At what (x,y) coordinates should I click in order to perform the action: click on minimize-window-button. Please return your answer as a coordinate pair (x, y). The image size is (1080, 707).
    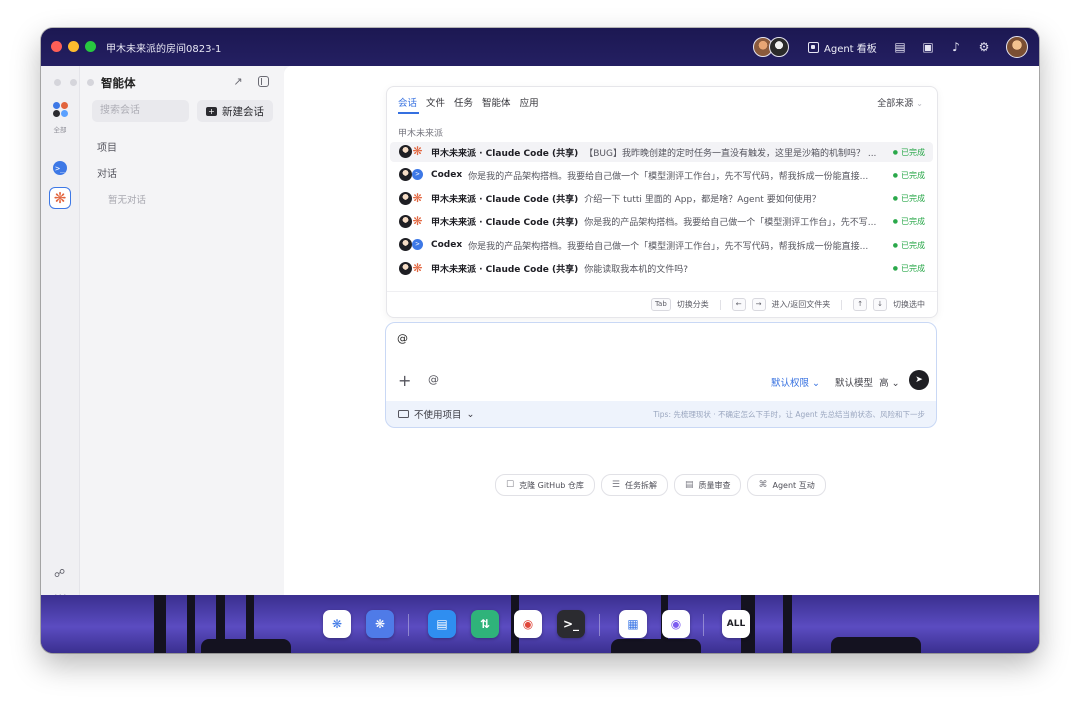
    Looking at the image, I should click on (73, 46).